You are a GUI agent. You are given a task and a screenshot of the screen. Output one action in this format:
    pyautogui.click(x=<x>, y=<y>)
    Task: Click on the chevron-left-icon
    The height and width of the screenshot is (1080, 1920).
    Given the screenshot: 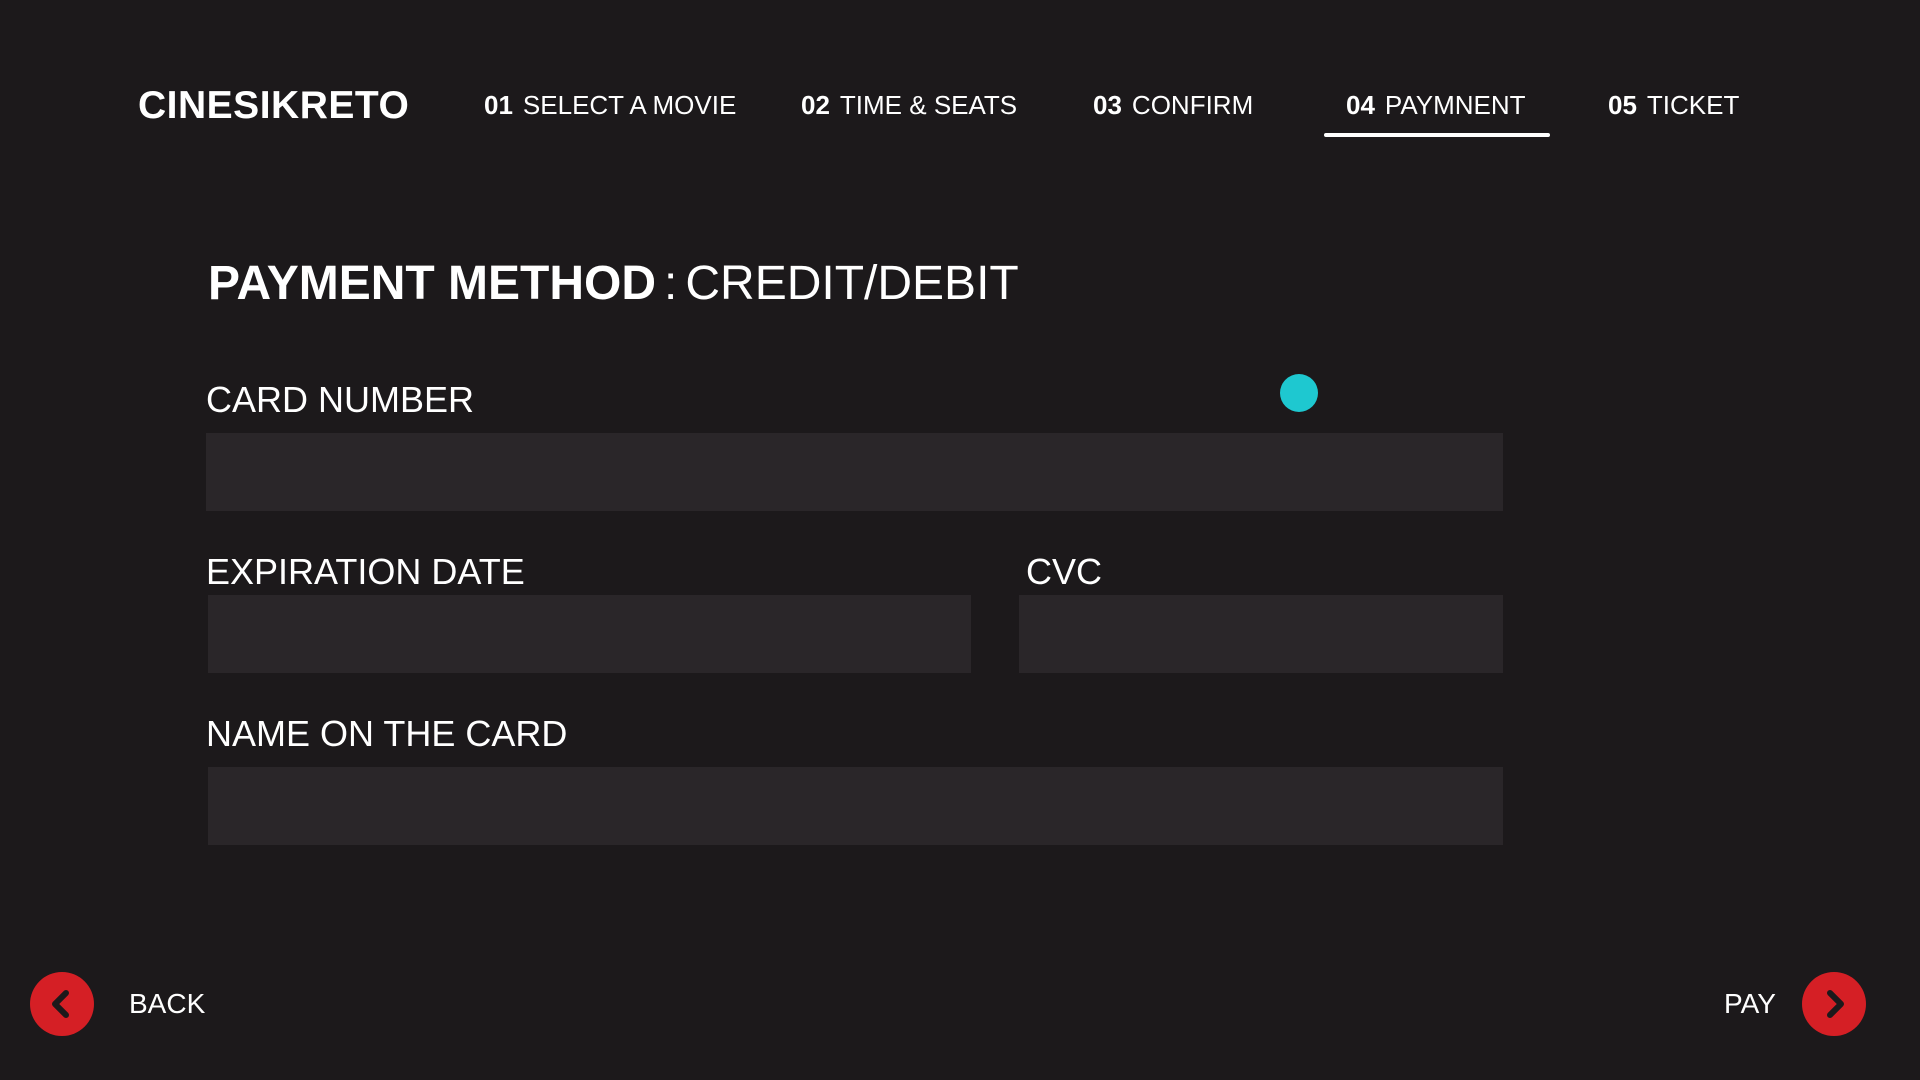 What is the action you would take?
    pyautogui.click(x=60, y=1004)
    